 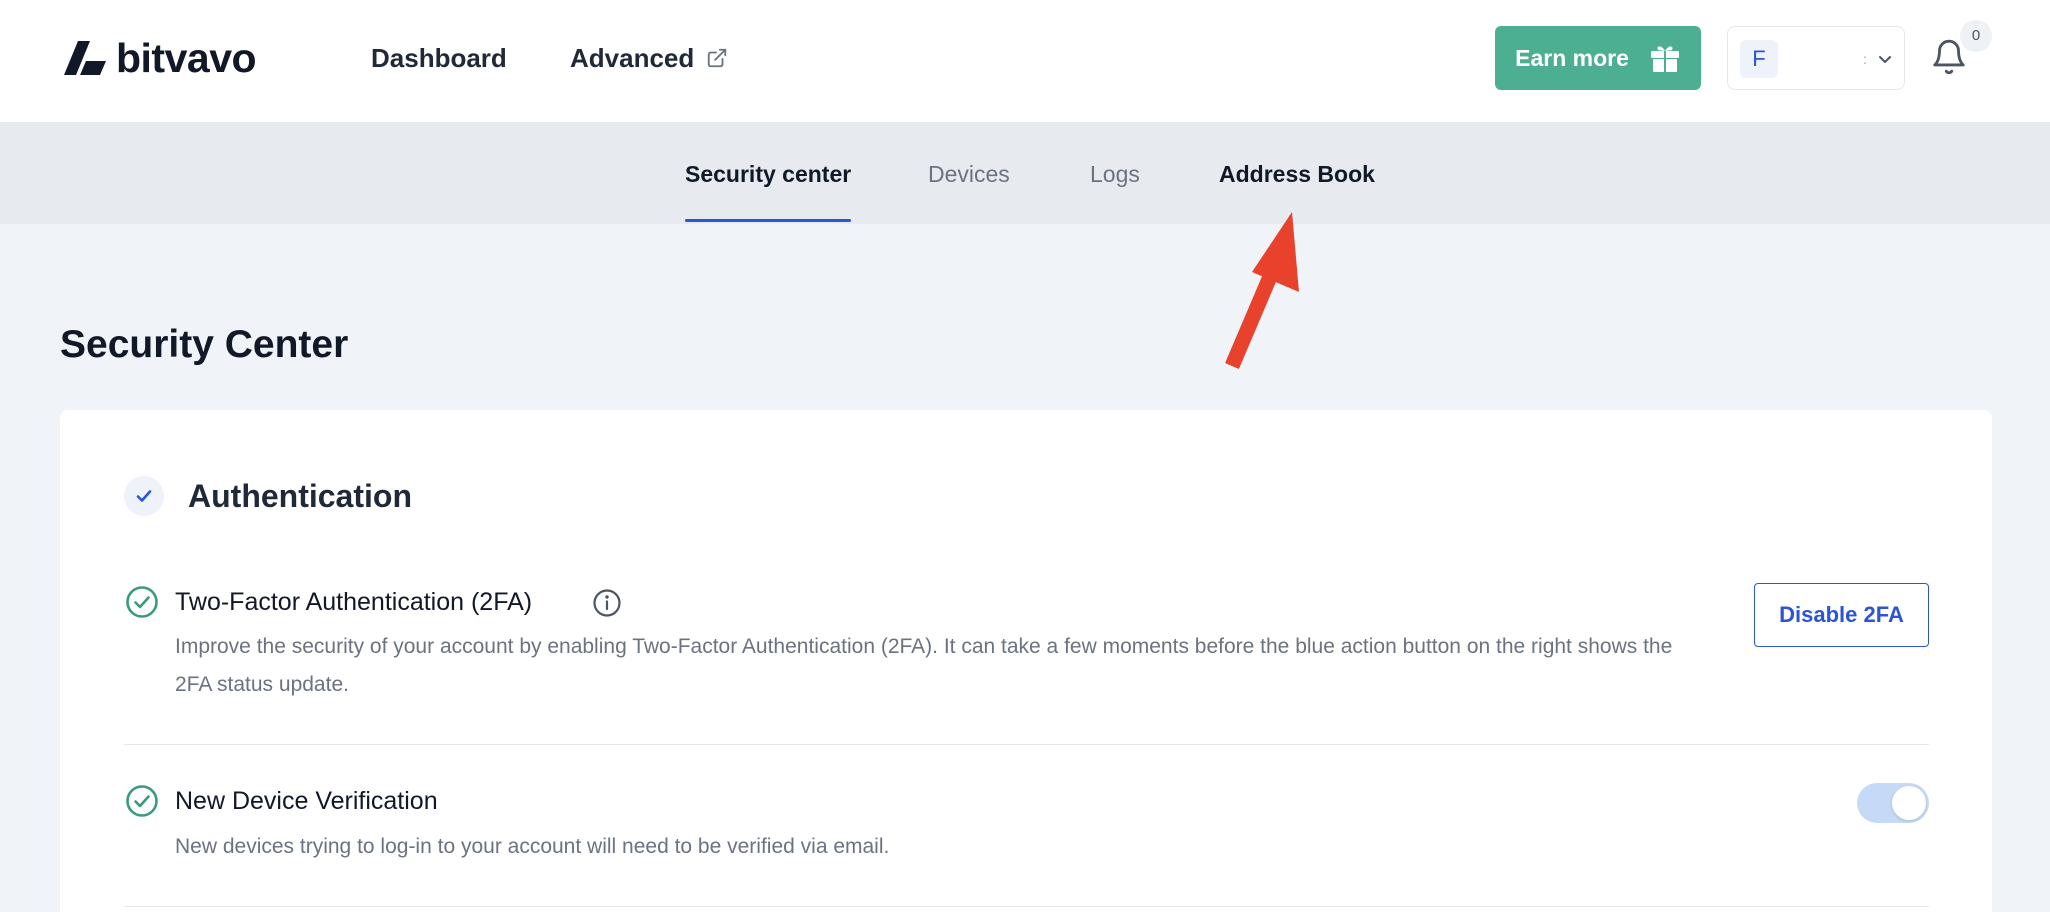 What do you see at coordinates (1885, 59) in the screenshot?
I see `chevron-down-icon` at bounding box center [1885, 59].